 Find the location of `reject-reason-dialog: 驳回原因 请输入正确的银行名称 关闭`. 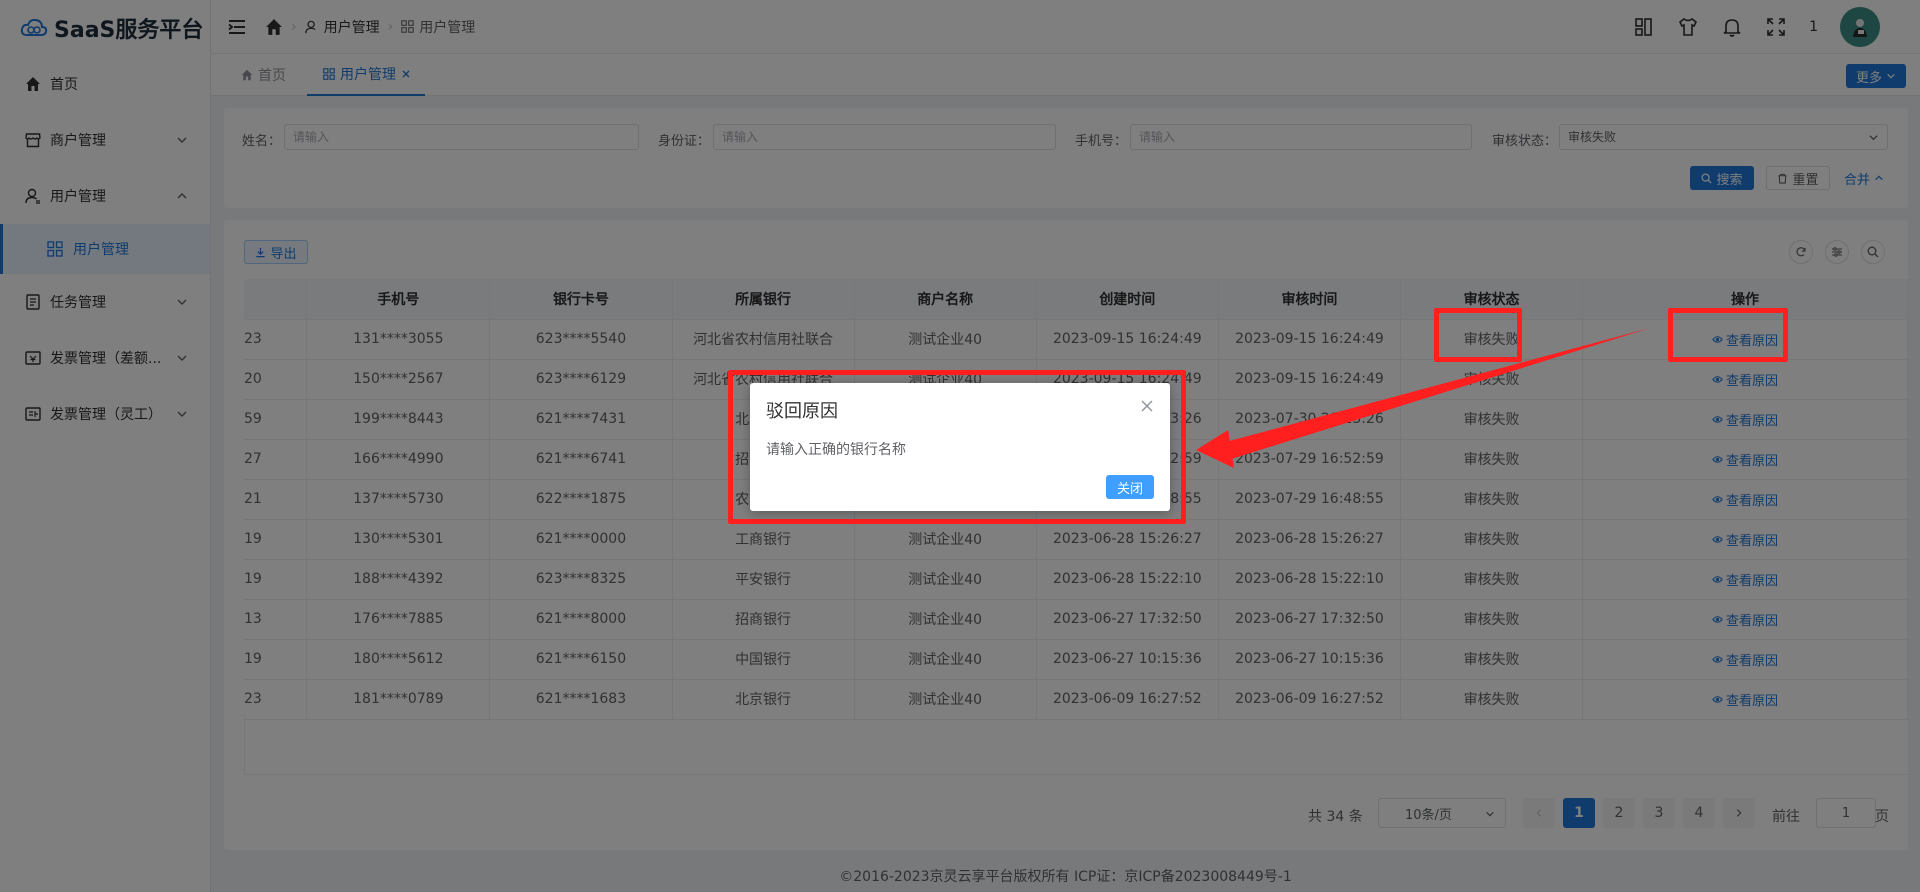

reject-reason-dialog: 驳回原因 请输入正确的银行名称 关闭 is located at coordinates (960, 447).